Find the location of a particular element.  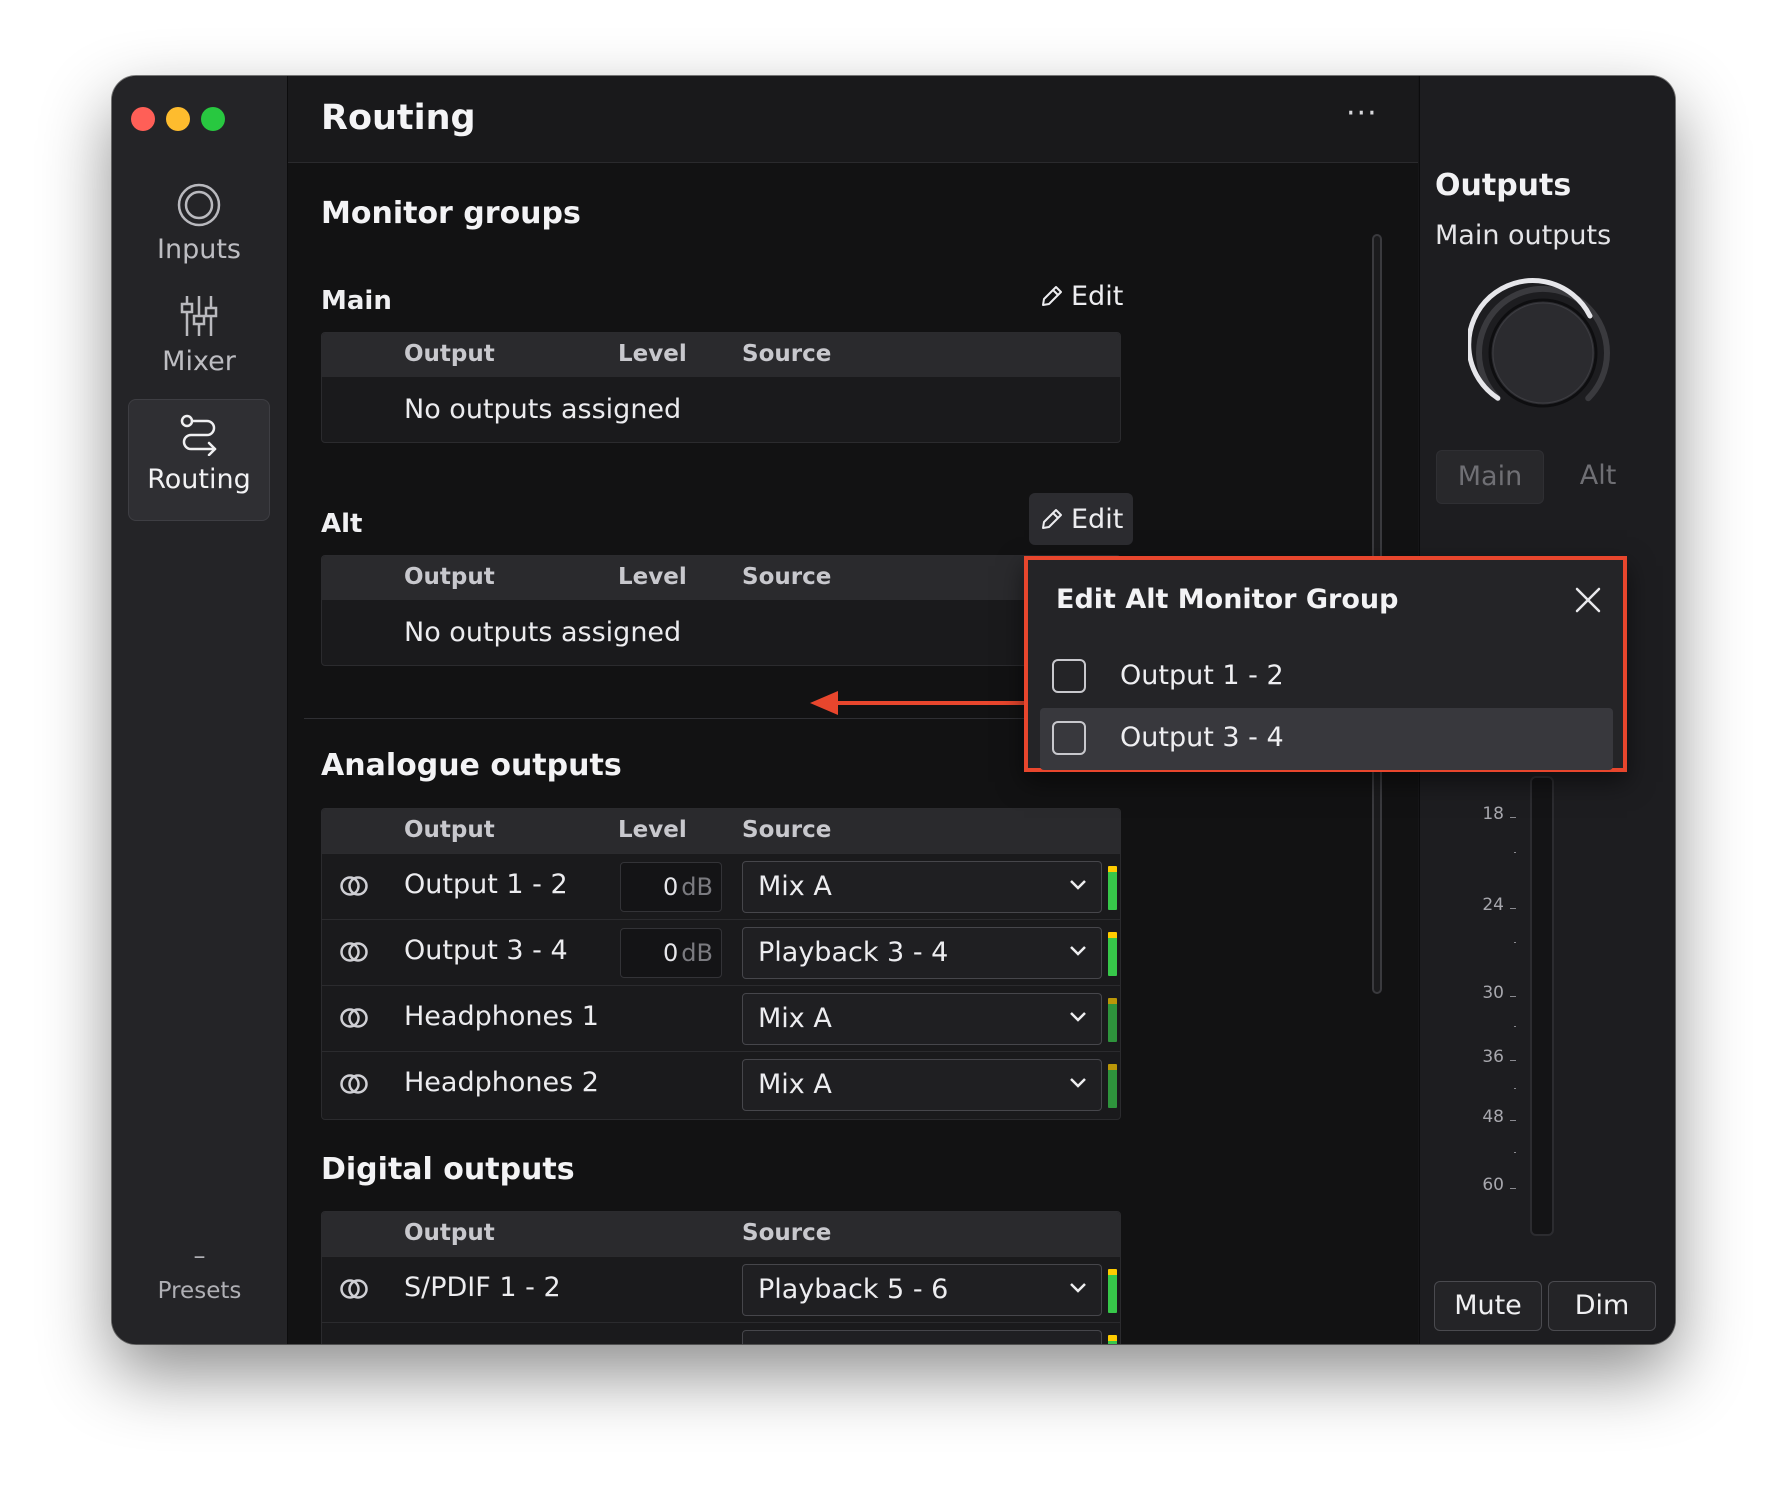

inputs-rings-icon is located at coordinates (199, 207).